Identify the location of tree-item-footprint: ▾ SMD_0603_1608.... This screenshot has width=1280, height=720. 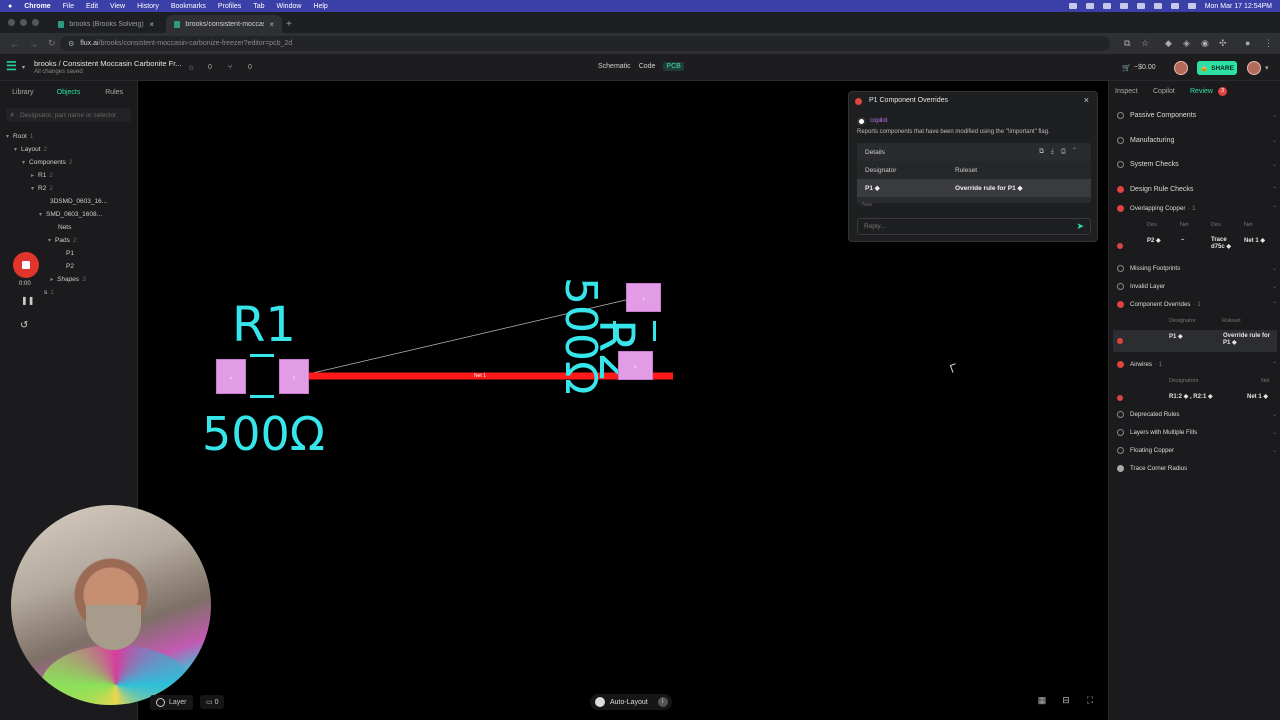
(70, 214).